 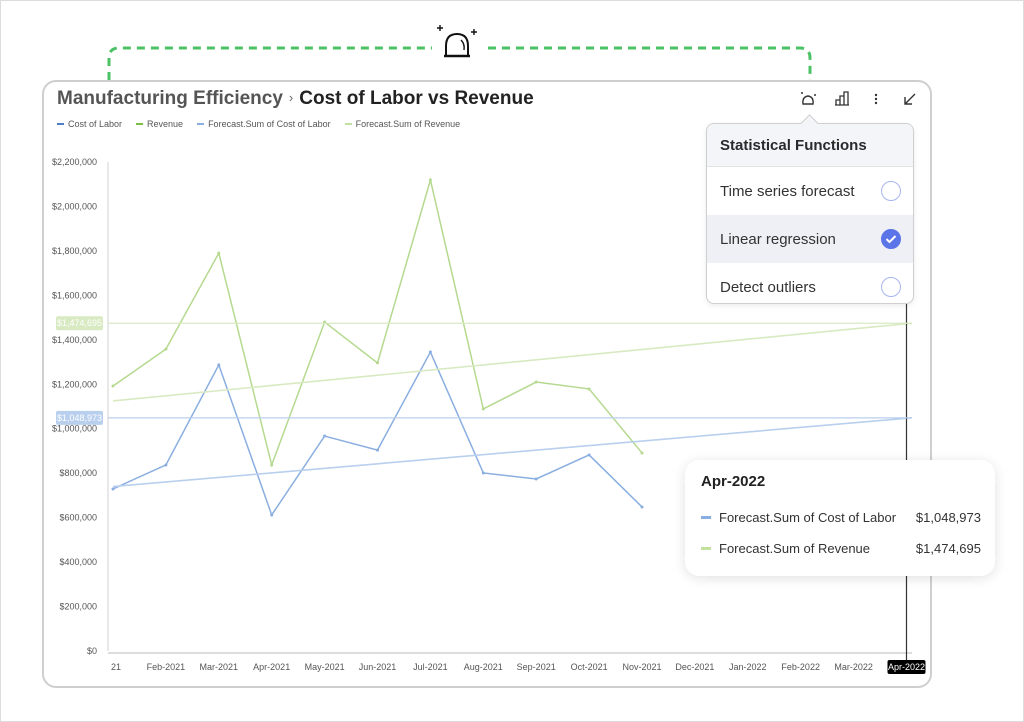 I want to click on y-tick-label: $1,400,000, so click(x=74, y=340).